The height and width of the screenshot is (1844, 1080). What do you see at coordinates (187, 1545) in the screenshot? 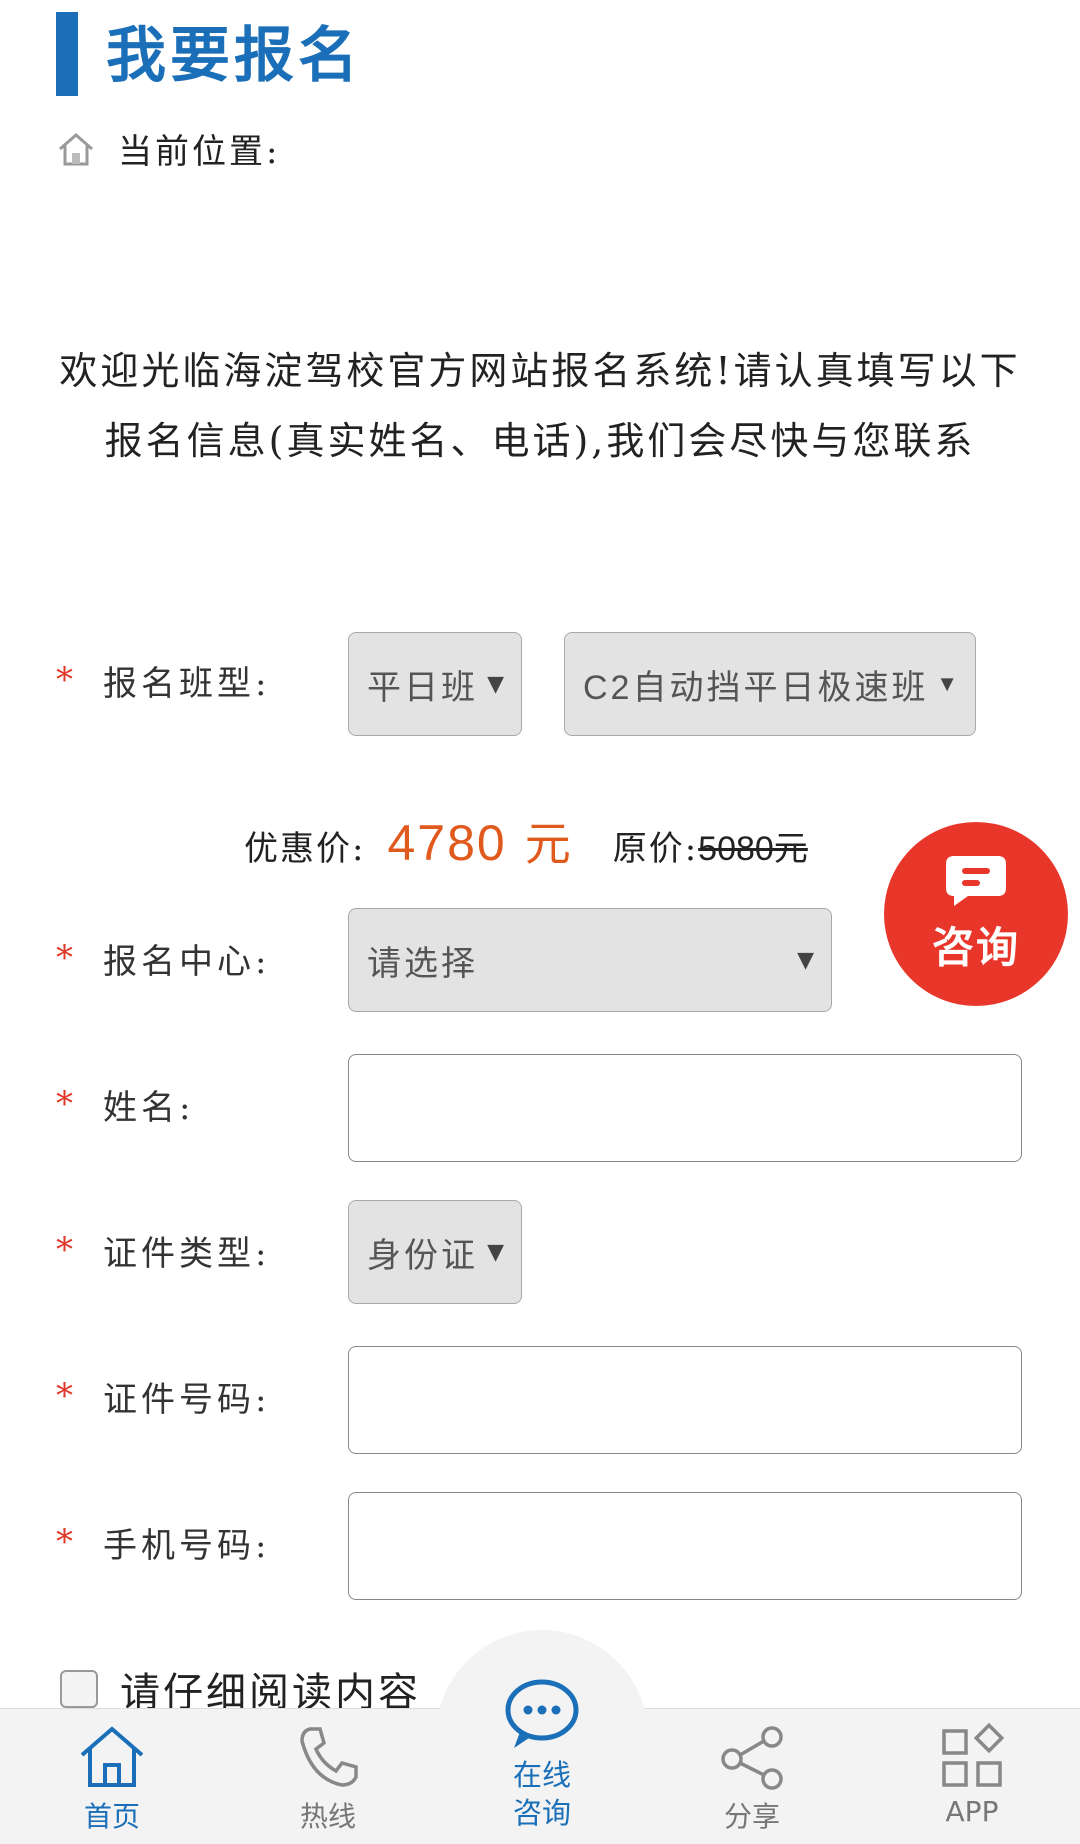
I see `phone-label-text: 手机号码:` at bounding box center [187, 1545].